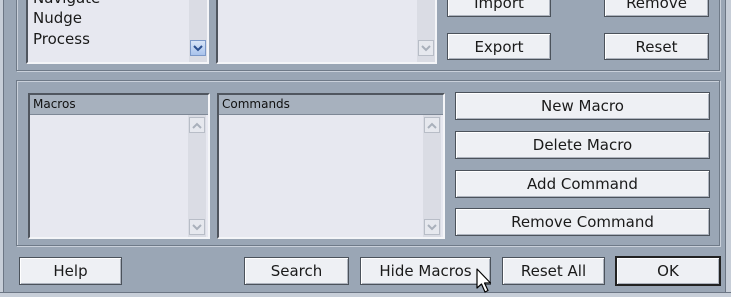 The height and width of the screenshot is (297, 731). I want to click on remove-button: Remove, so click(656, 8).